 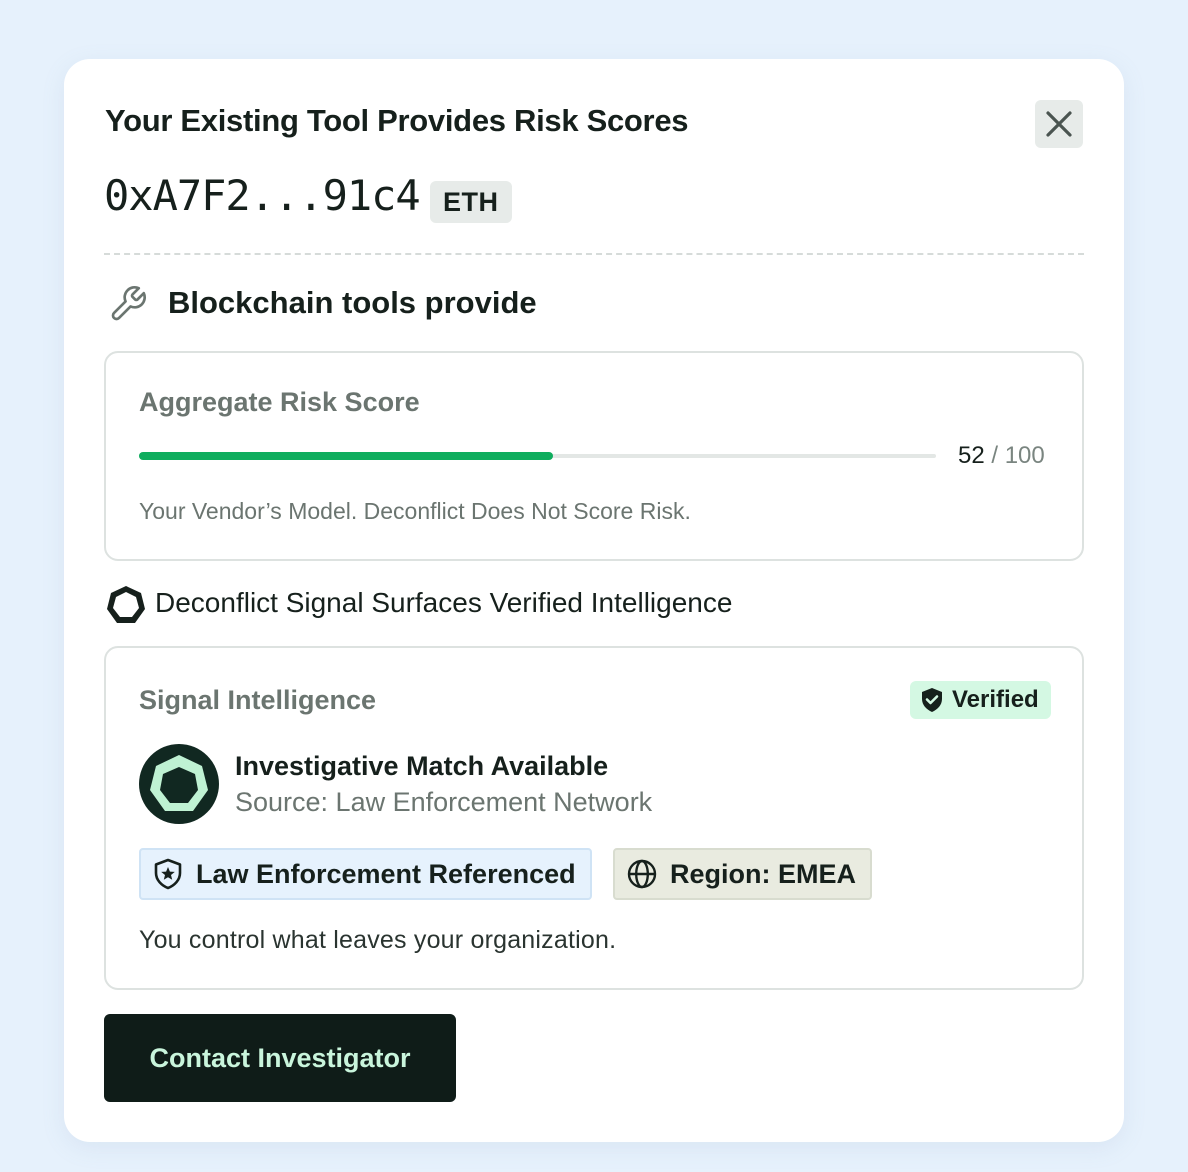 What do you see at coordinates (471, 202) in the screenshot?
I see `chain-badge: ETH` at bounding box center [471, 202].